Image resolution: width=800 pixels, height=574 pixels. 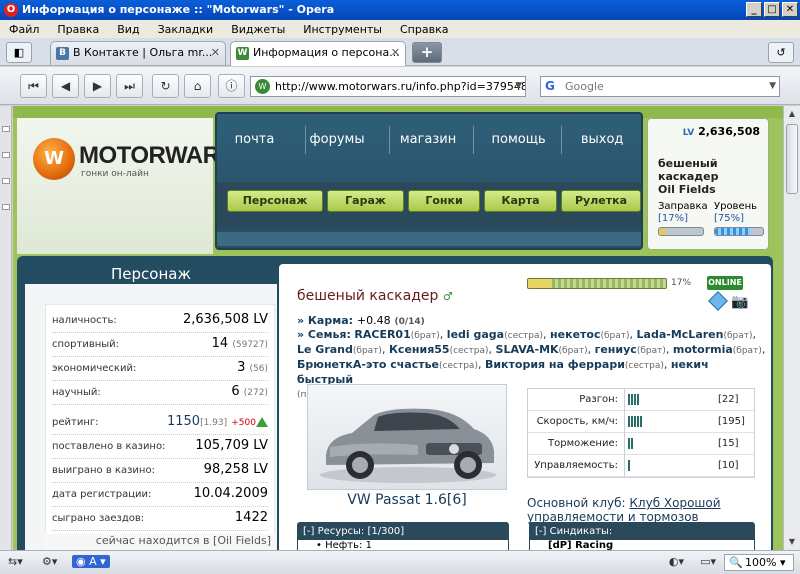 I want to click on family-member-link: Lada-McLaren, so click(x=680, y=334).